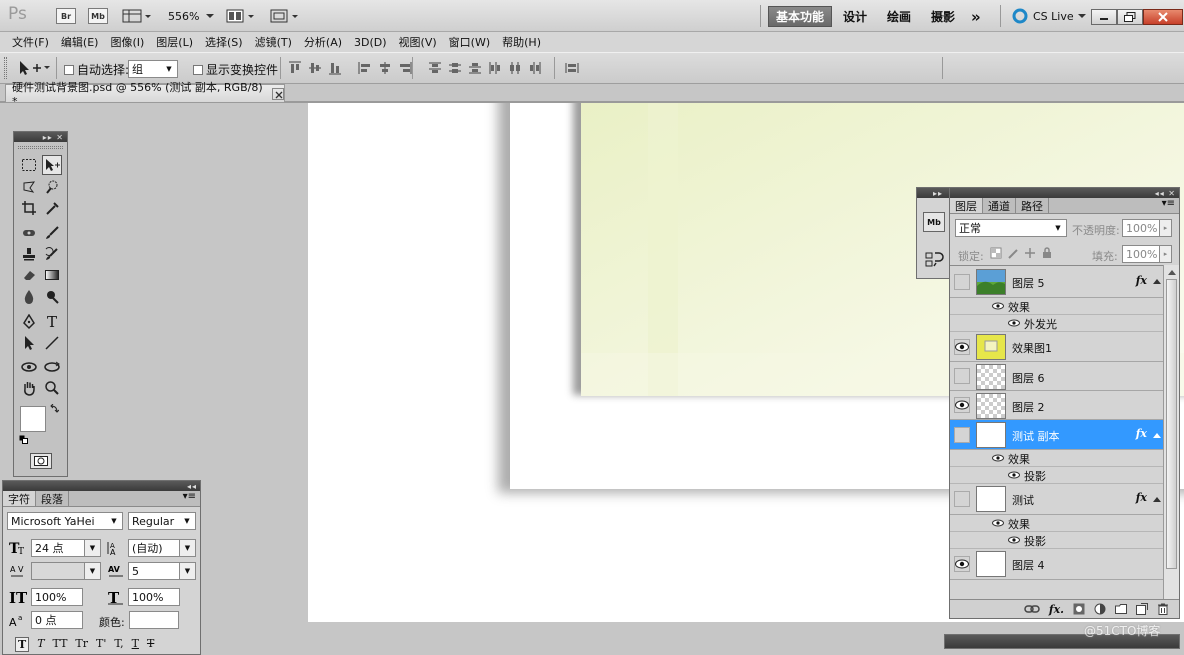  I want to click on line-tool-icon, so click(52, 343).